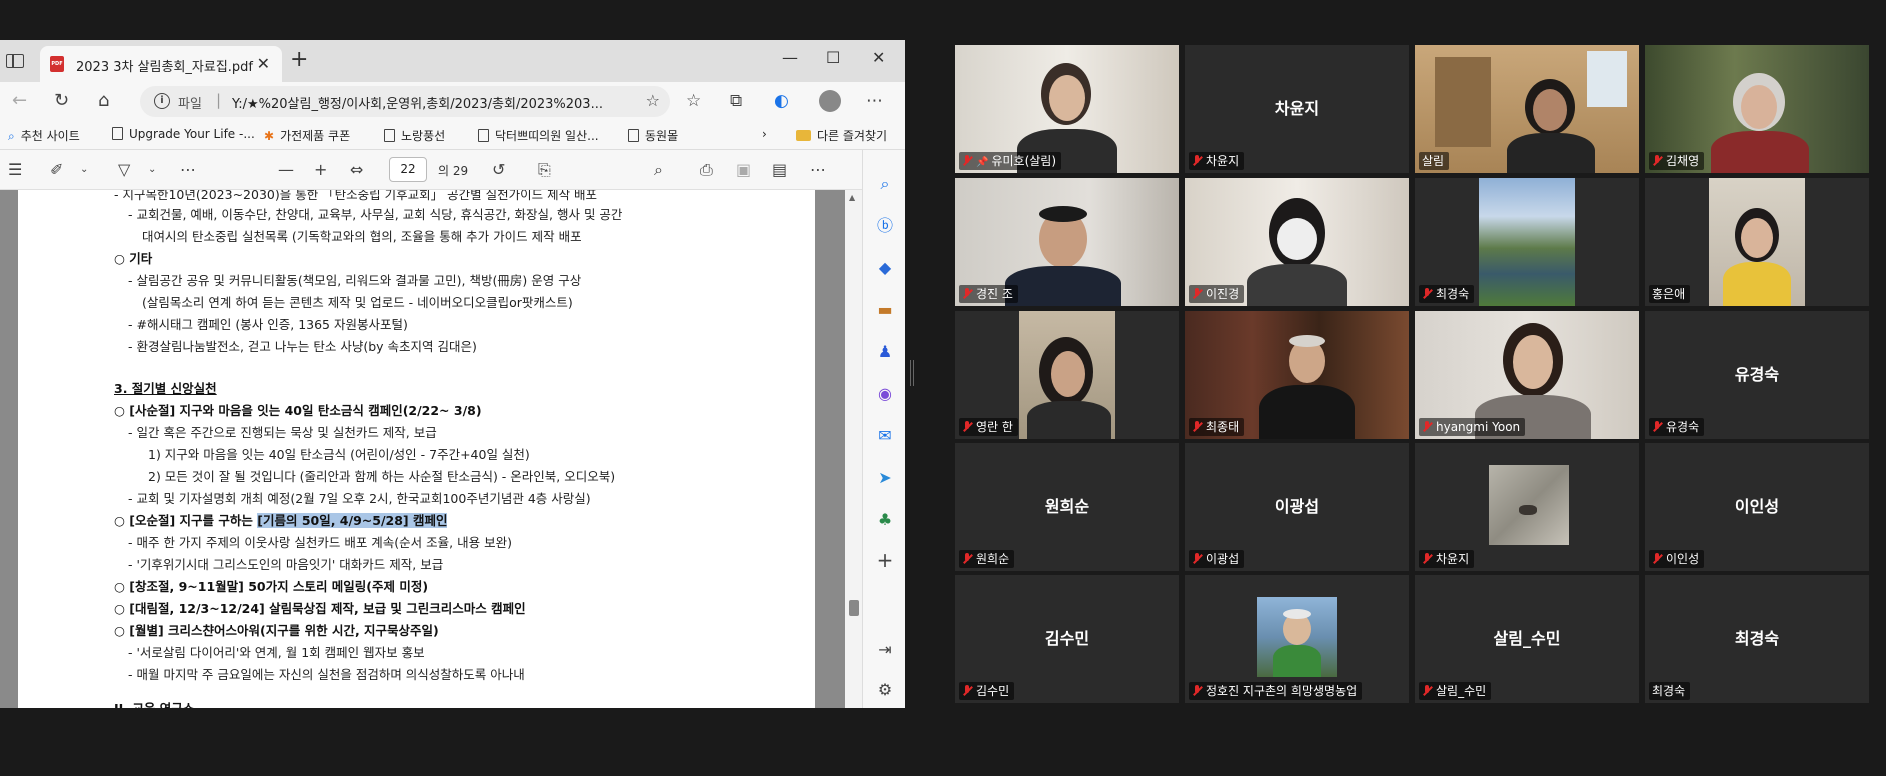  I want to click on new-tab-button: +, so click(299, 60).